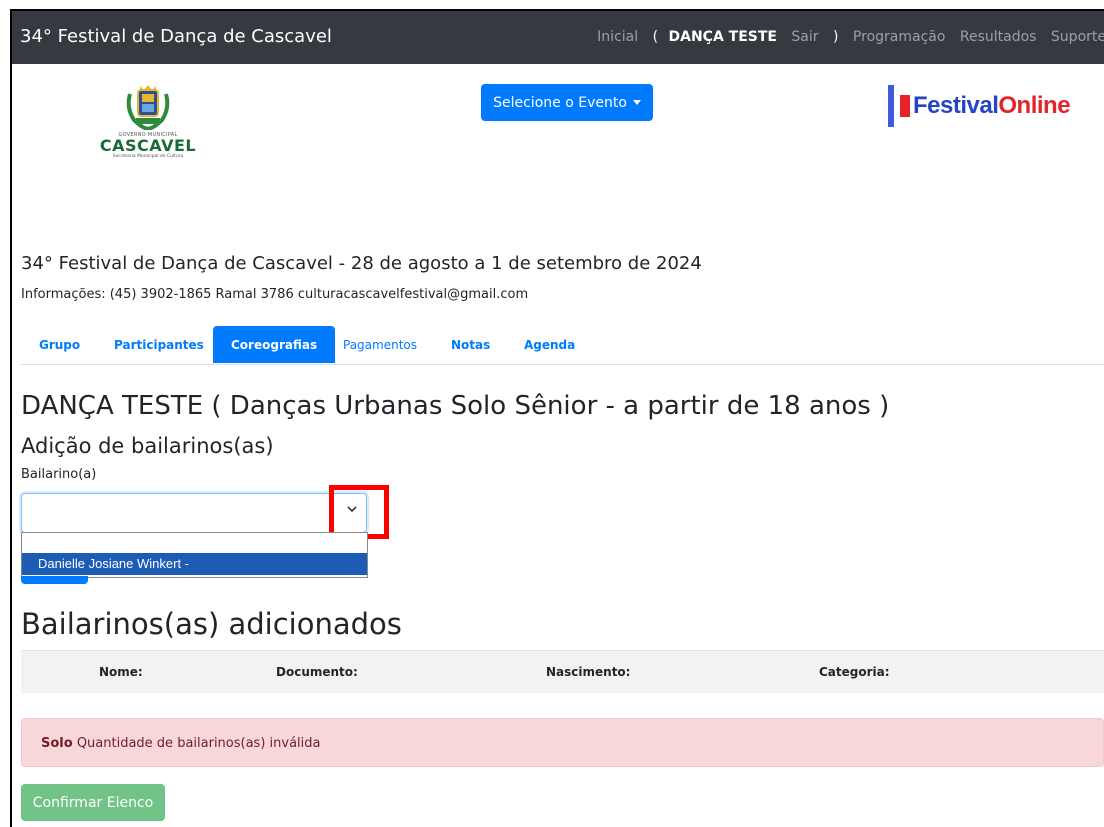  Describe the element at coordinates (274, 344) in the screenshot. I see `tab-coreografias: Coreografias` at that location.